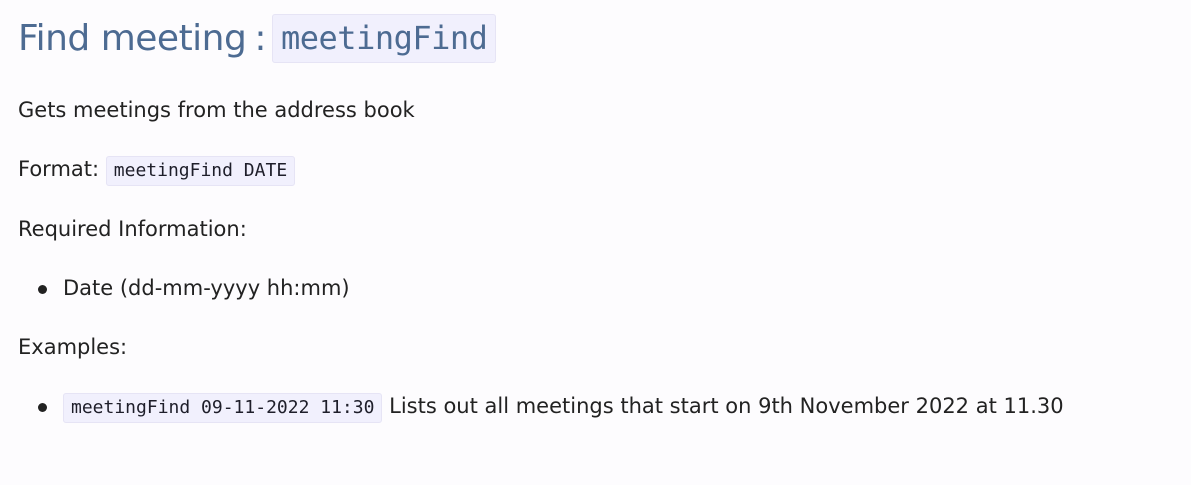  I want to click on page-title: Find meeting: meetingFind, so click(595, 35).